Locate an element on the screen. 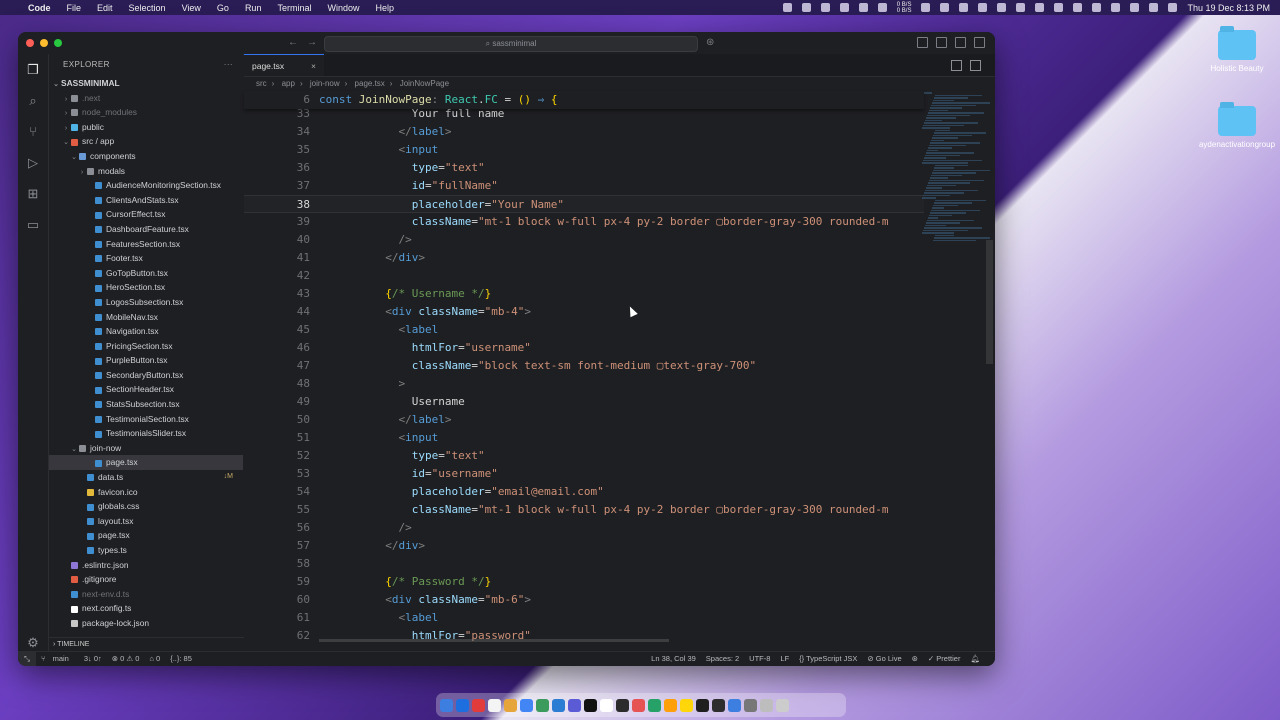 This screenshot has width=1280, height=720. file-tree-item: PricingSection.tsx is located at coordinates (146, 346).